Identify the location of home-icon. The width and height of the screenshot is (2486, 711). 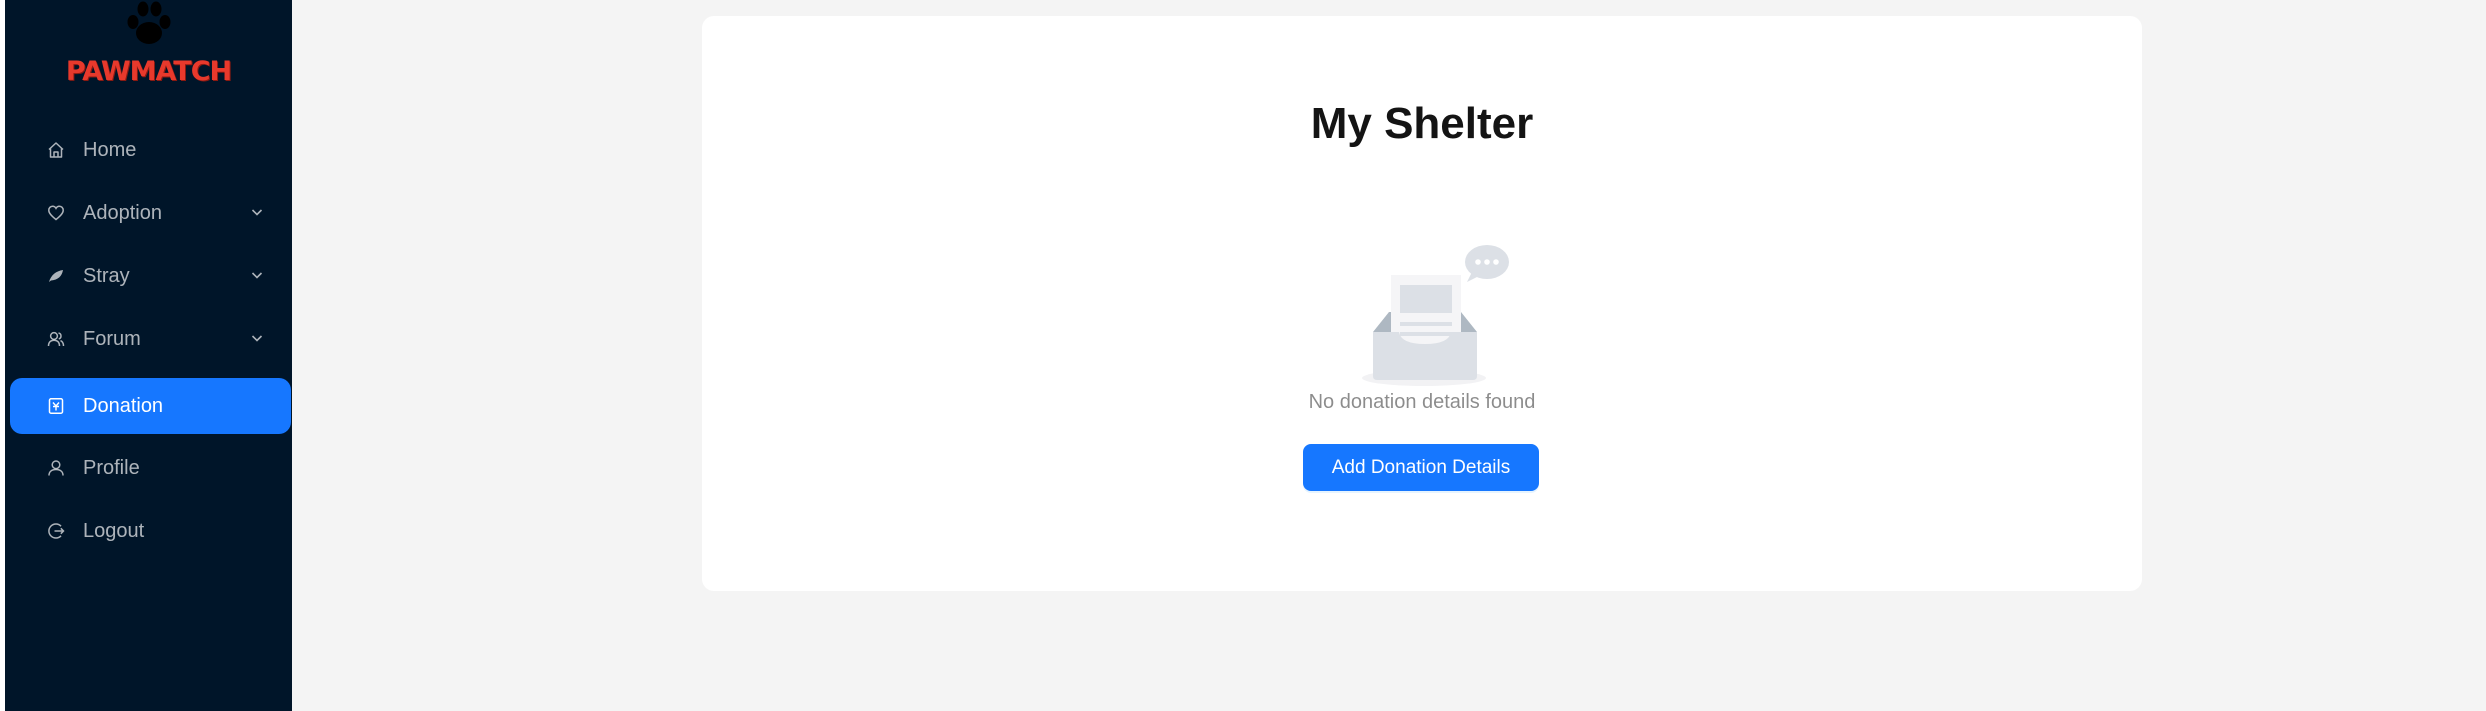
(56, 150).